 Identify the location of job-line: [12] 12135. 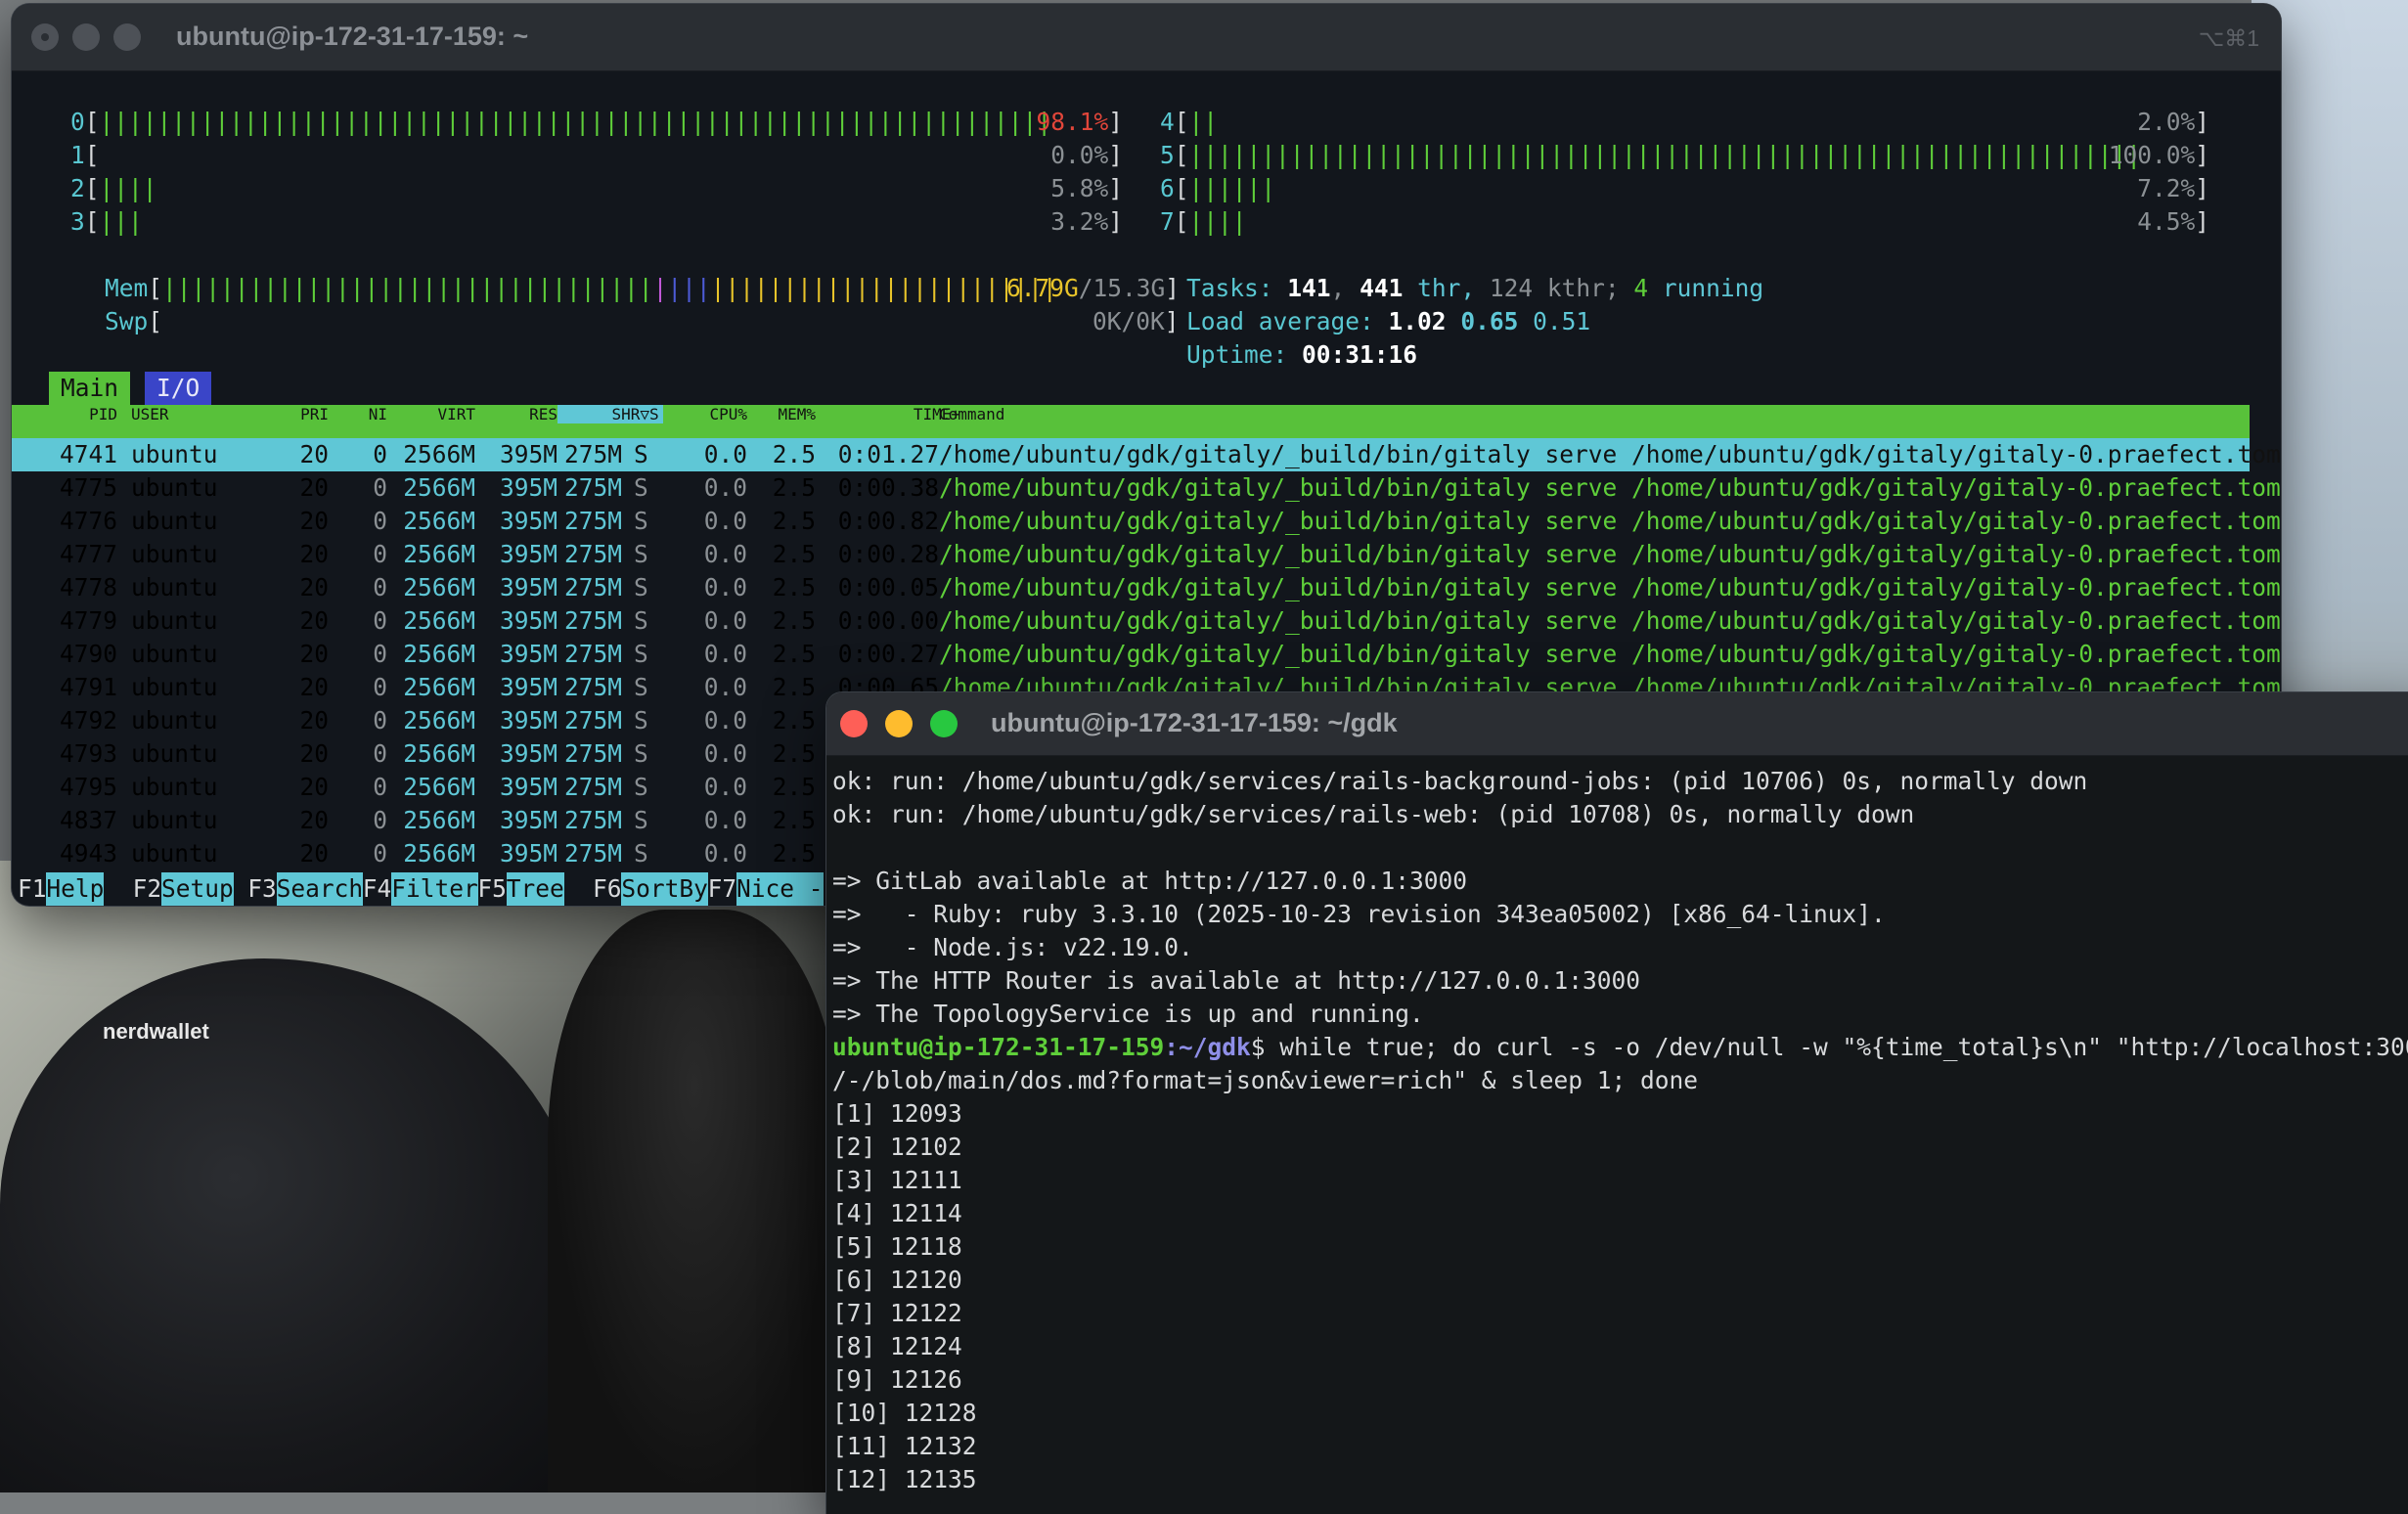
(904, 1479).